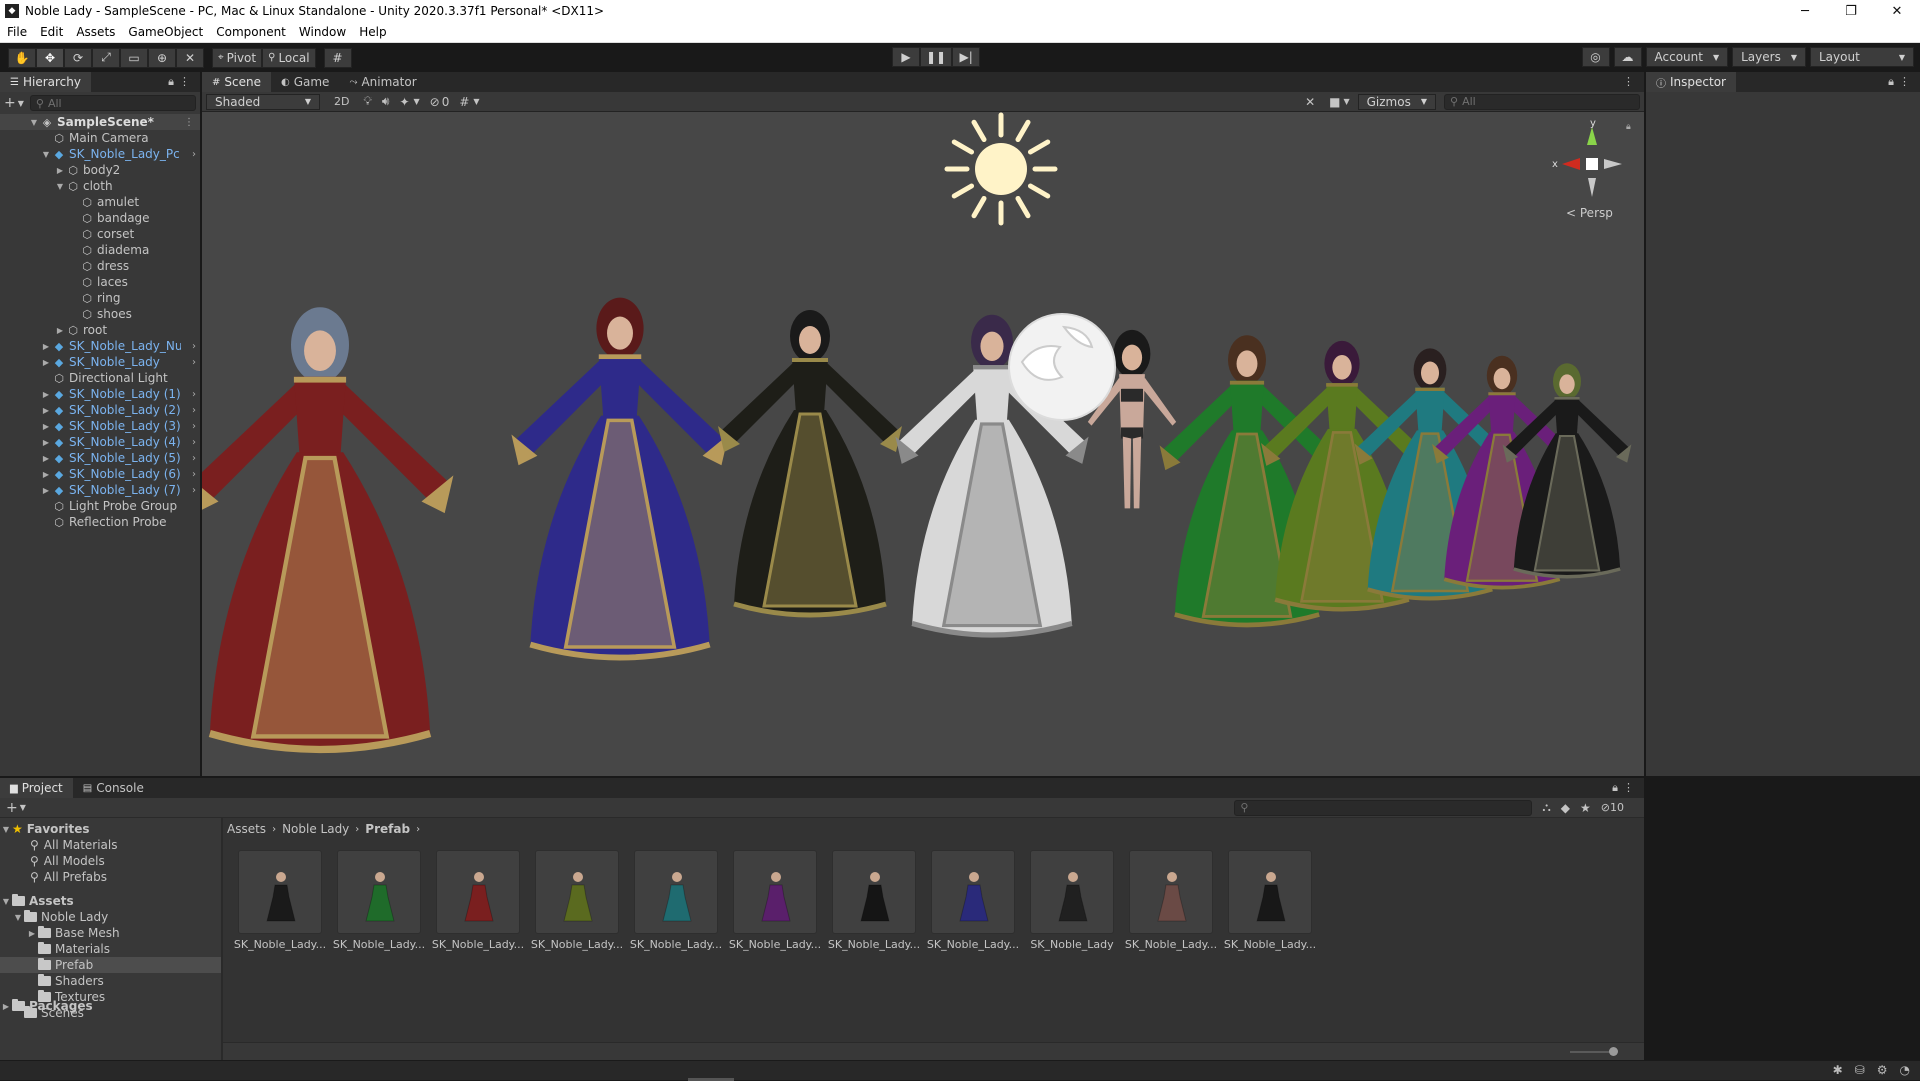 The width and height of the screenshot is (1920, 1081). I want to click on hierarchy-item: ⬡ shoes, so click(100, 314).